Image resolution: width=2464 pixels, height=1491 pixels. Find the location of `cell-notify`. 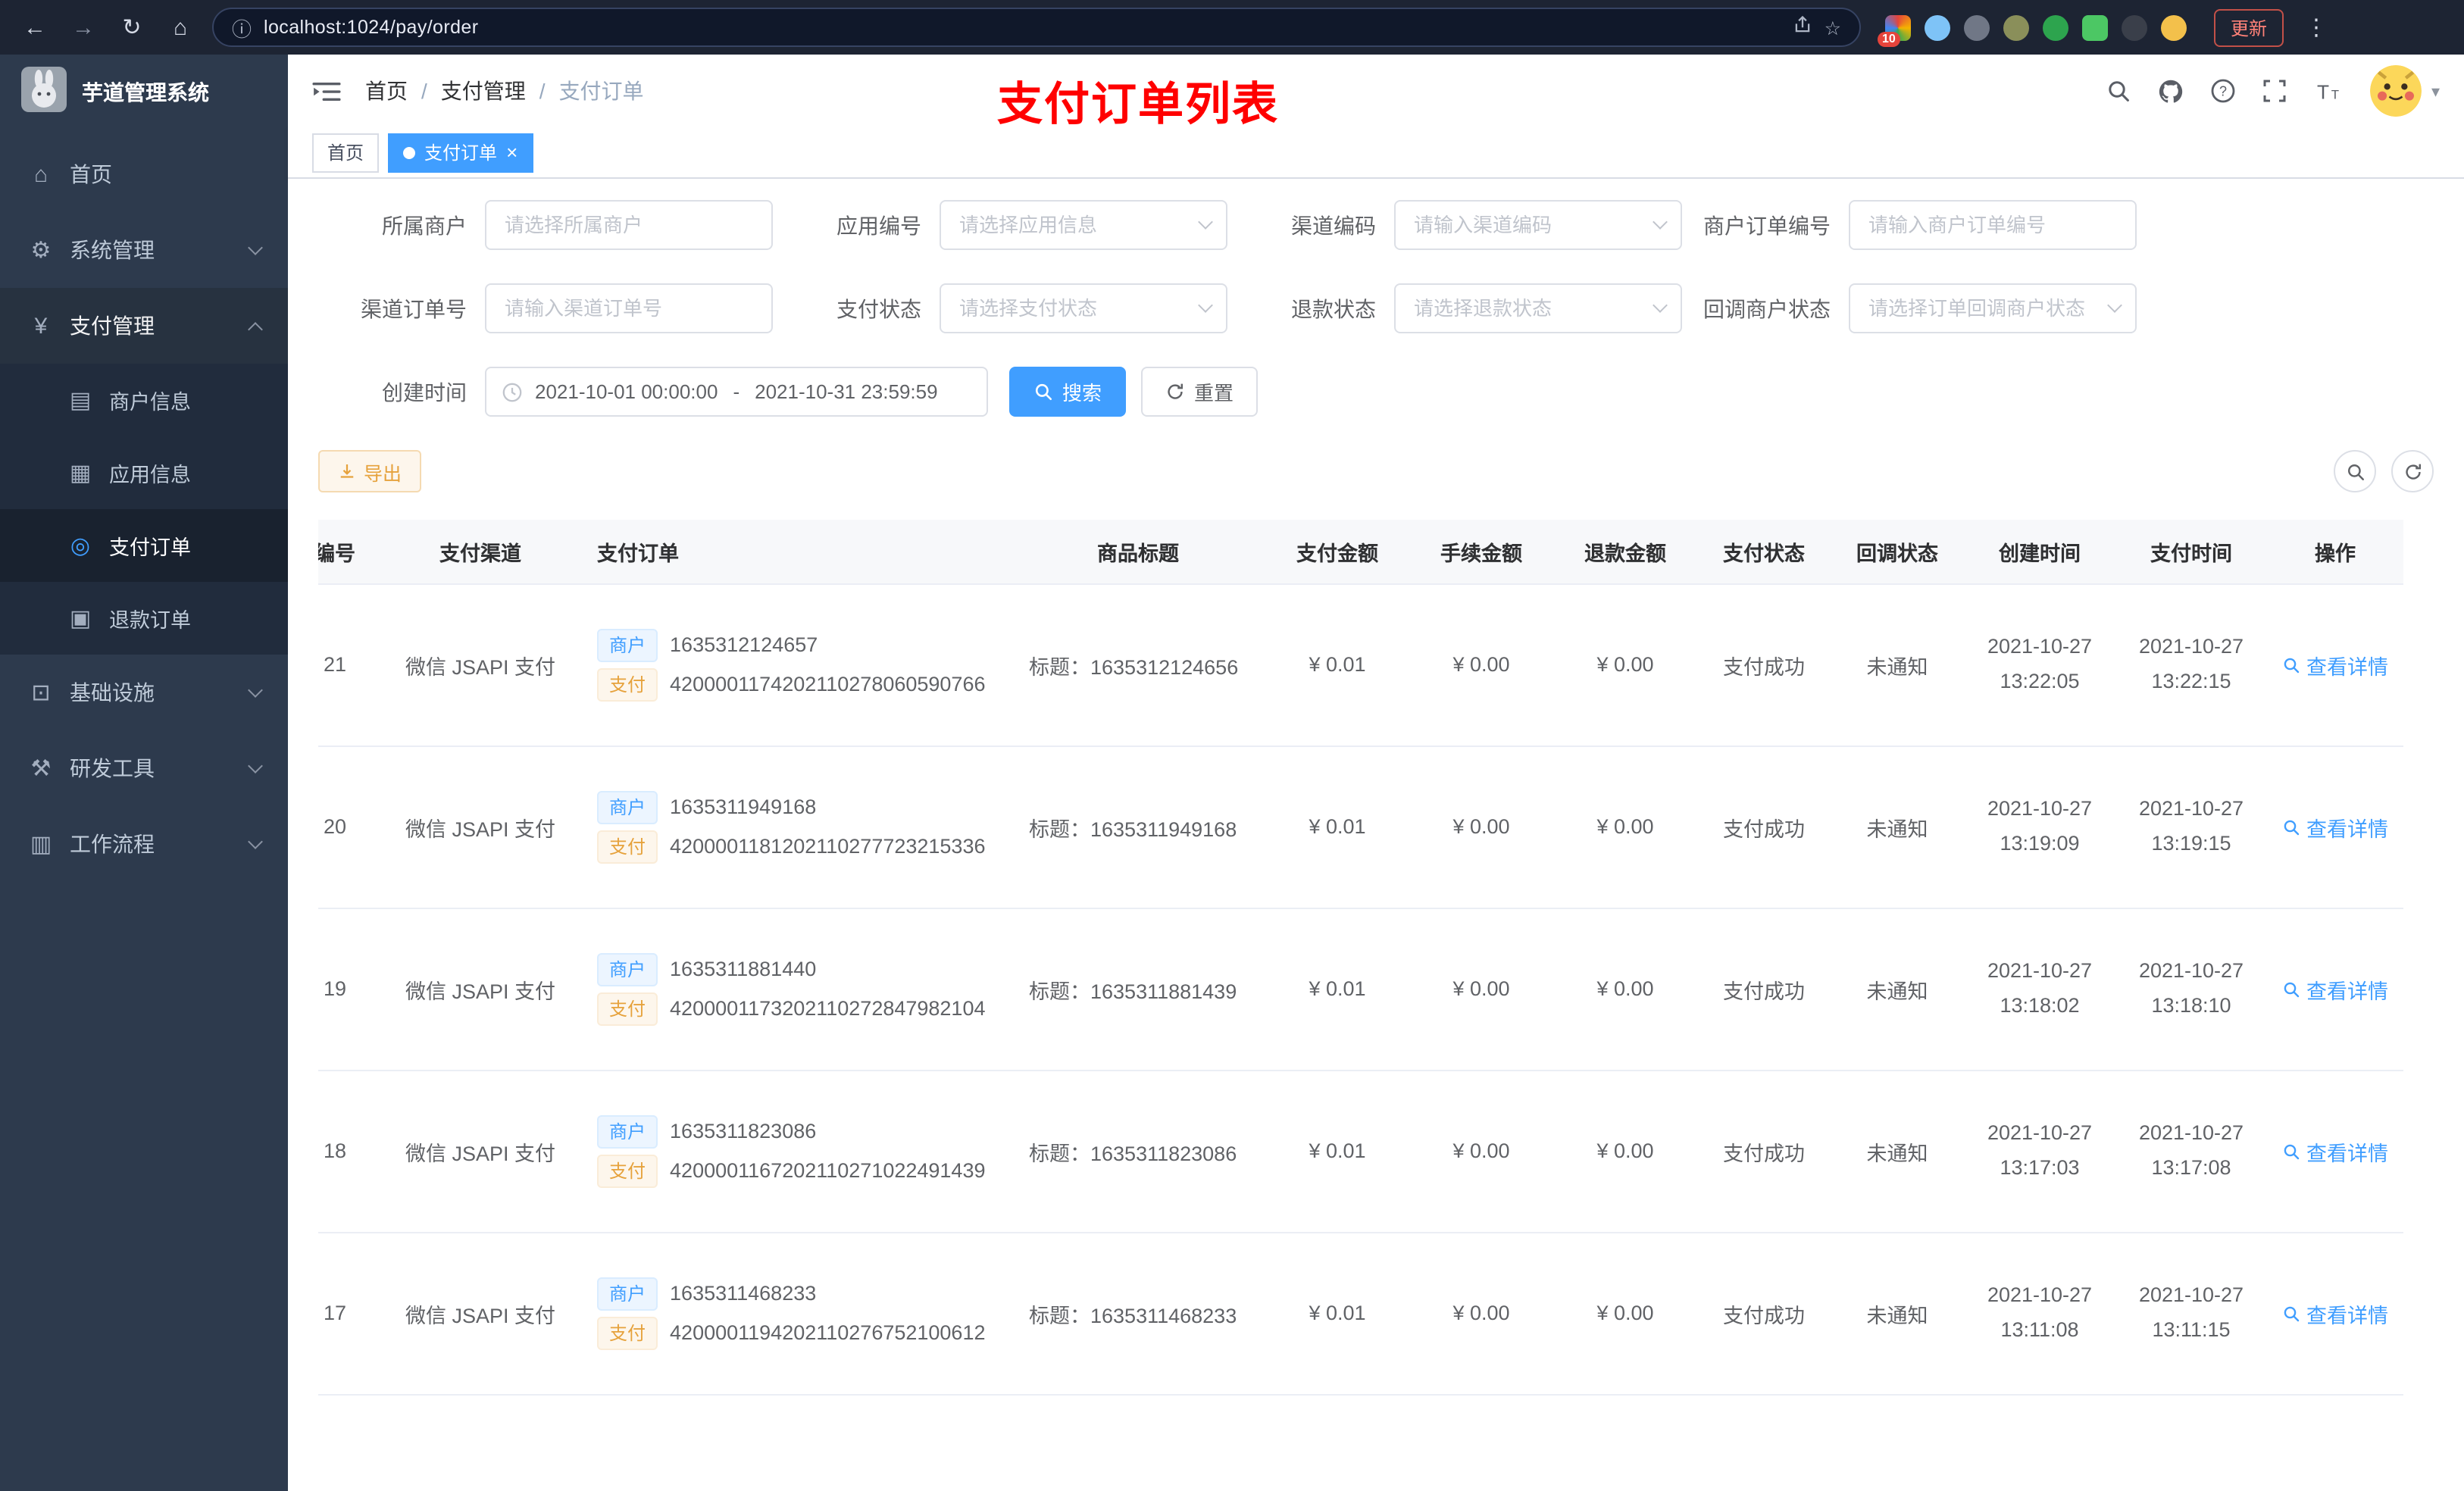

cell-notify is located at coordinates (1897, 1415).